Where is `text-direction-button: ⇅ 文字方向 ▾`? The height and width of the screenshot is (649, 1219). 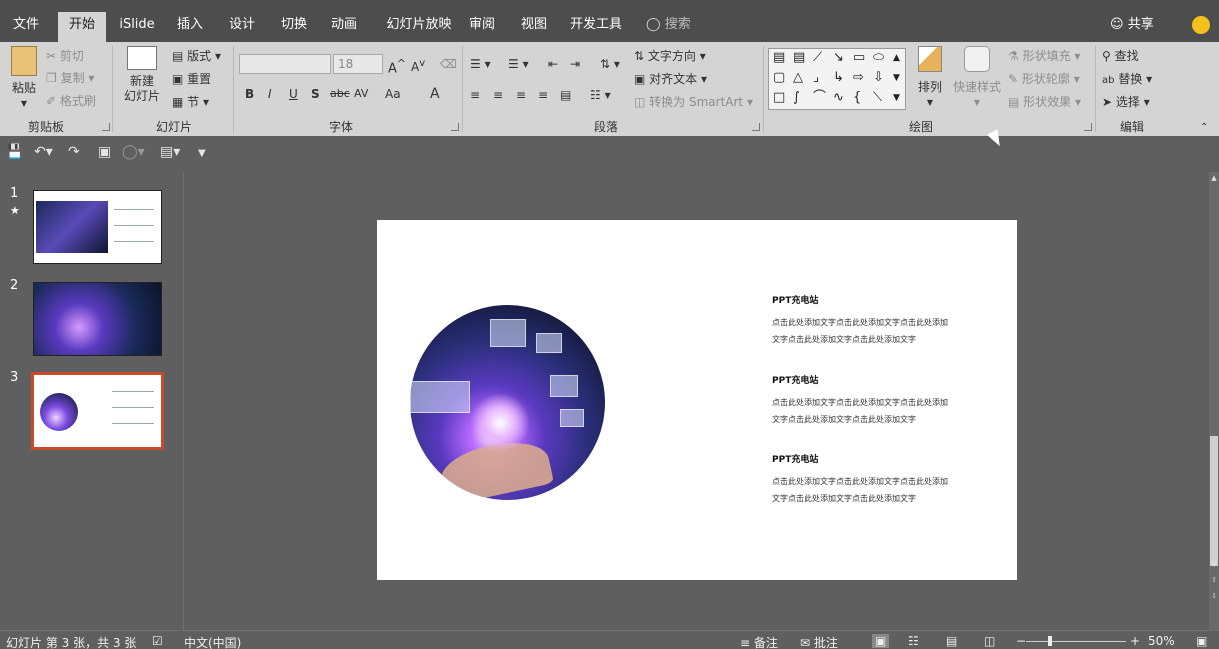
text-direction-button: ⇅ 文字方向 ▾ is located at coordinates (670, 56).